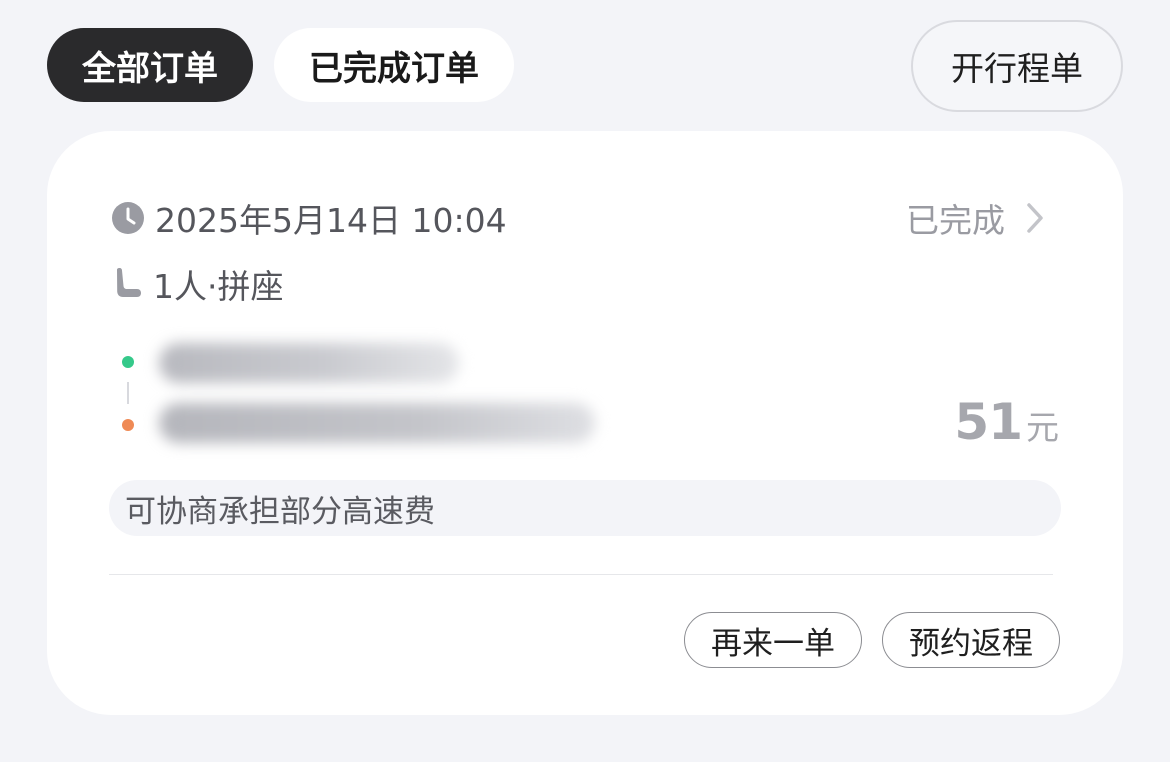 This screenshot has width=1170, height=762. What do you see at coordinates (1035, 218) in the screenshot?
I see `chevron-right-icon` at bounding box center [1035, 218].